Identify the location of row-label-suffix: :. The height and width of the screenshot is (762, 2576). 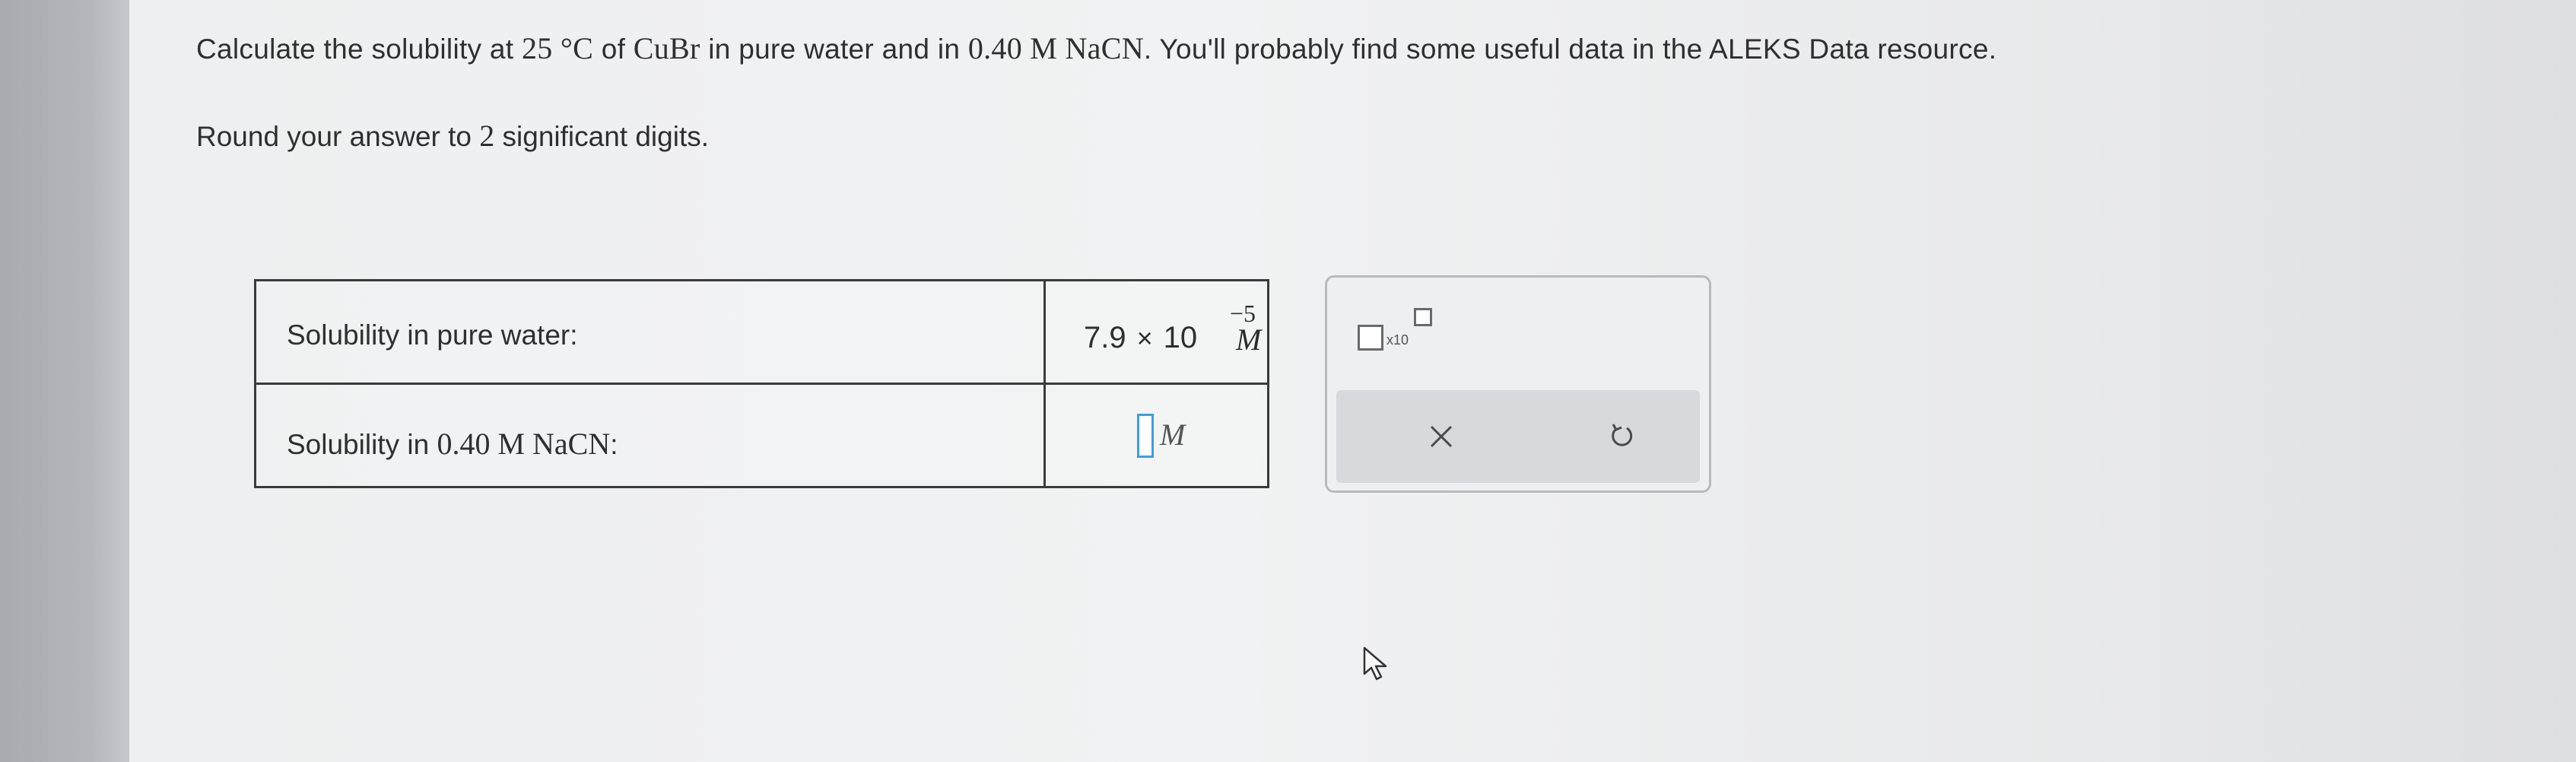
(614, 444).